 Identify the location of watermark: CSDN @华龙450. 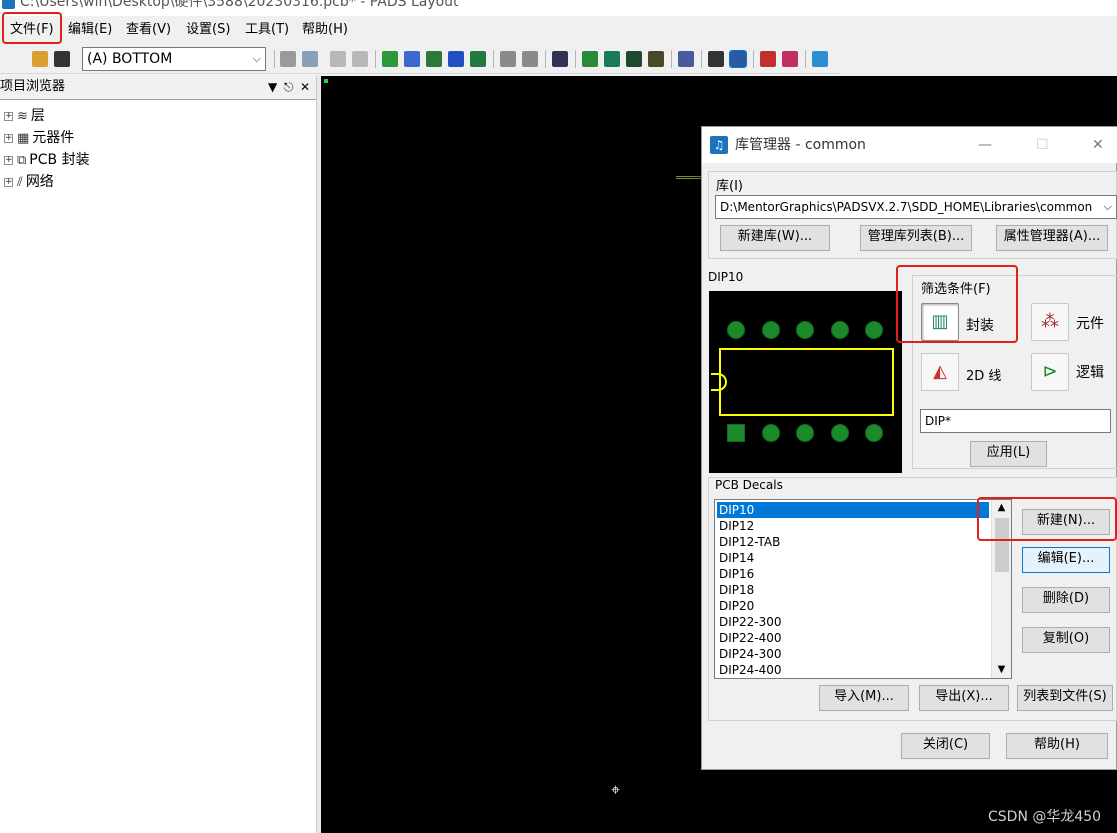
(1045, 817).